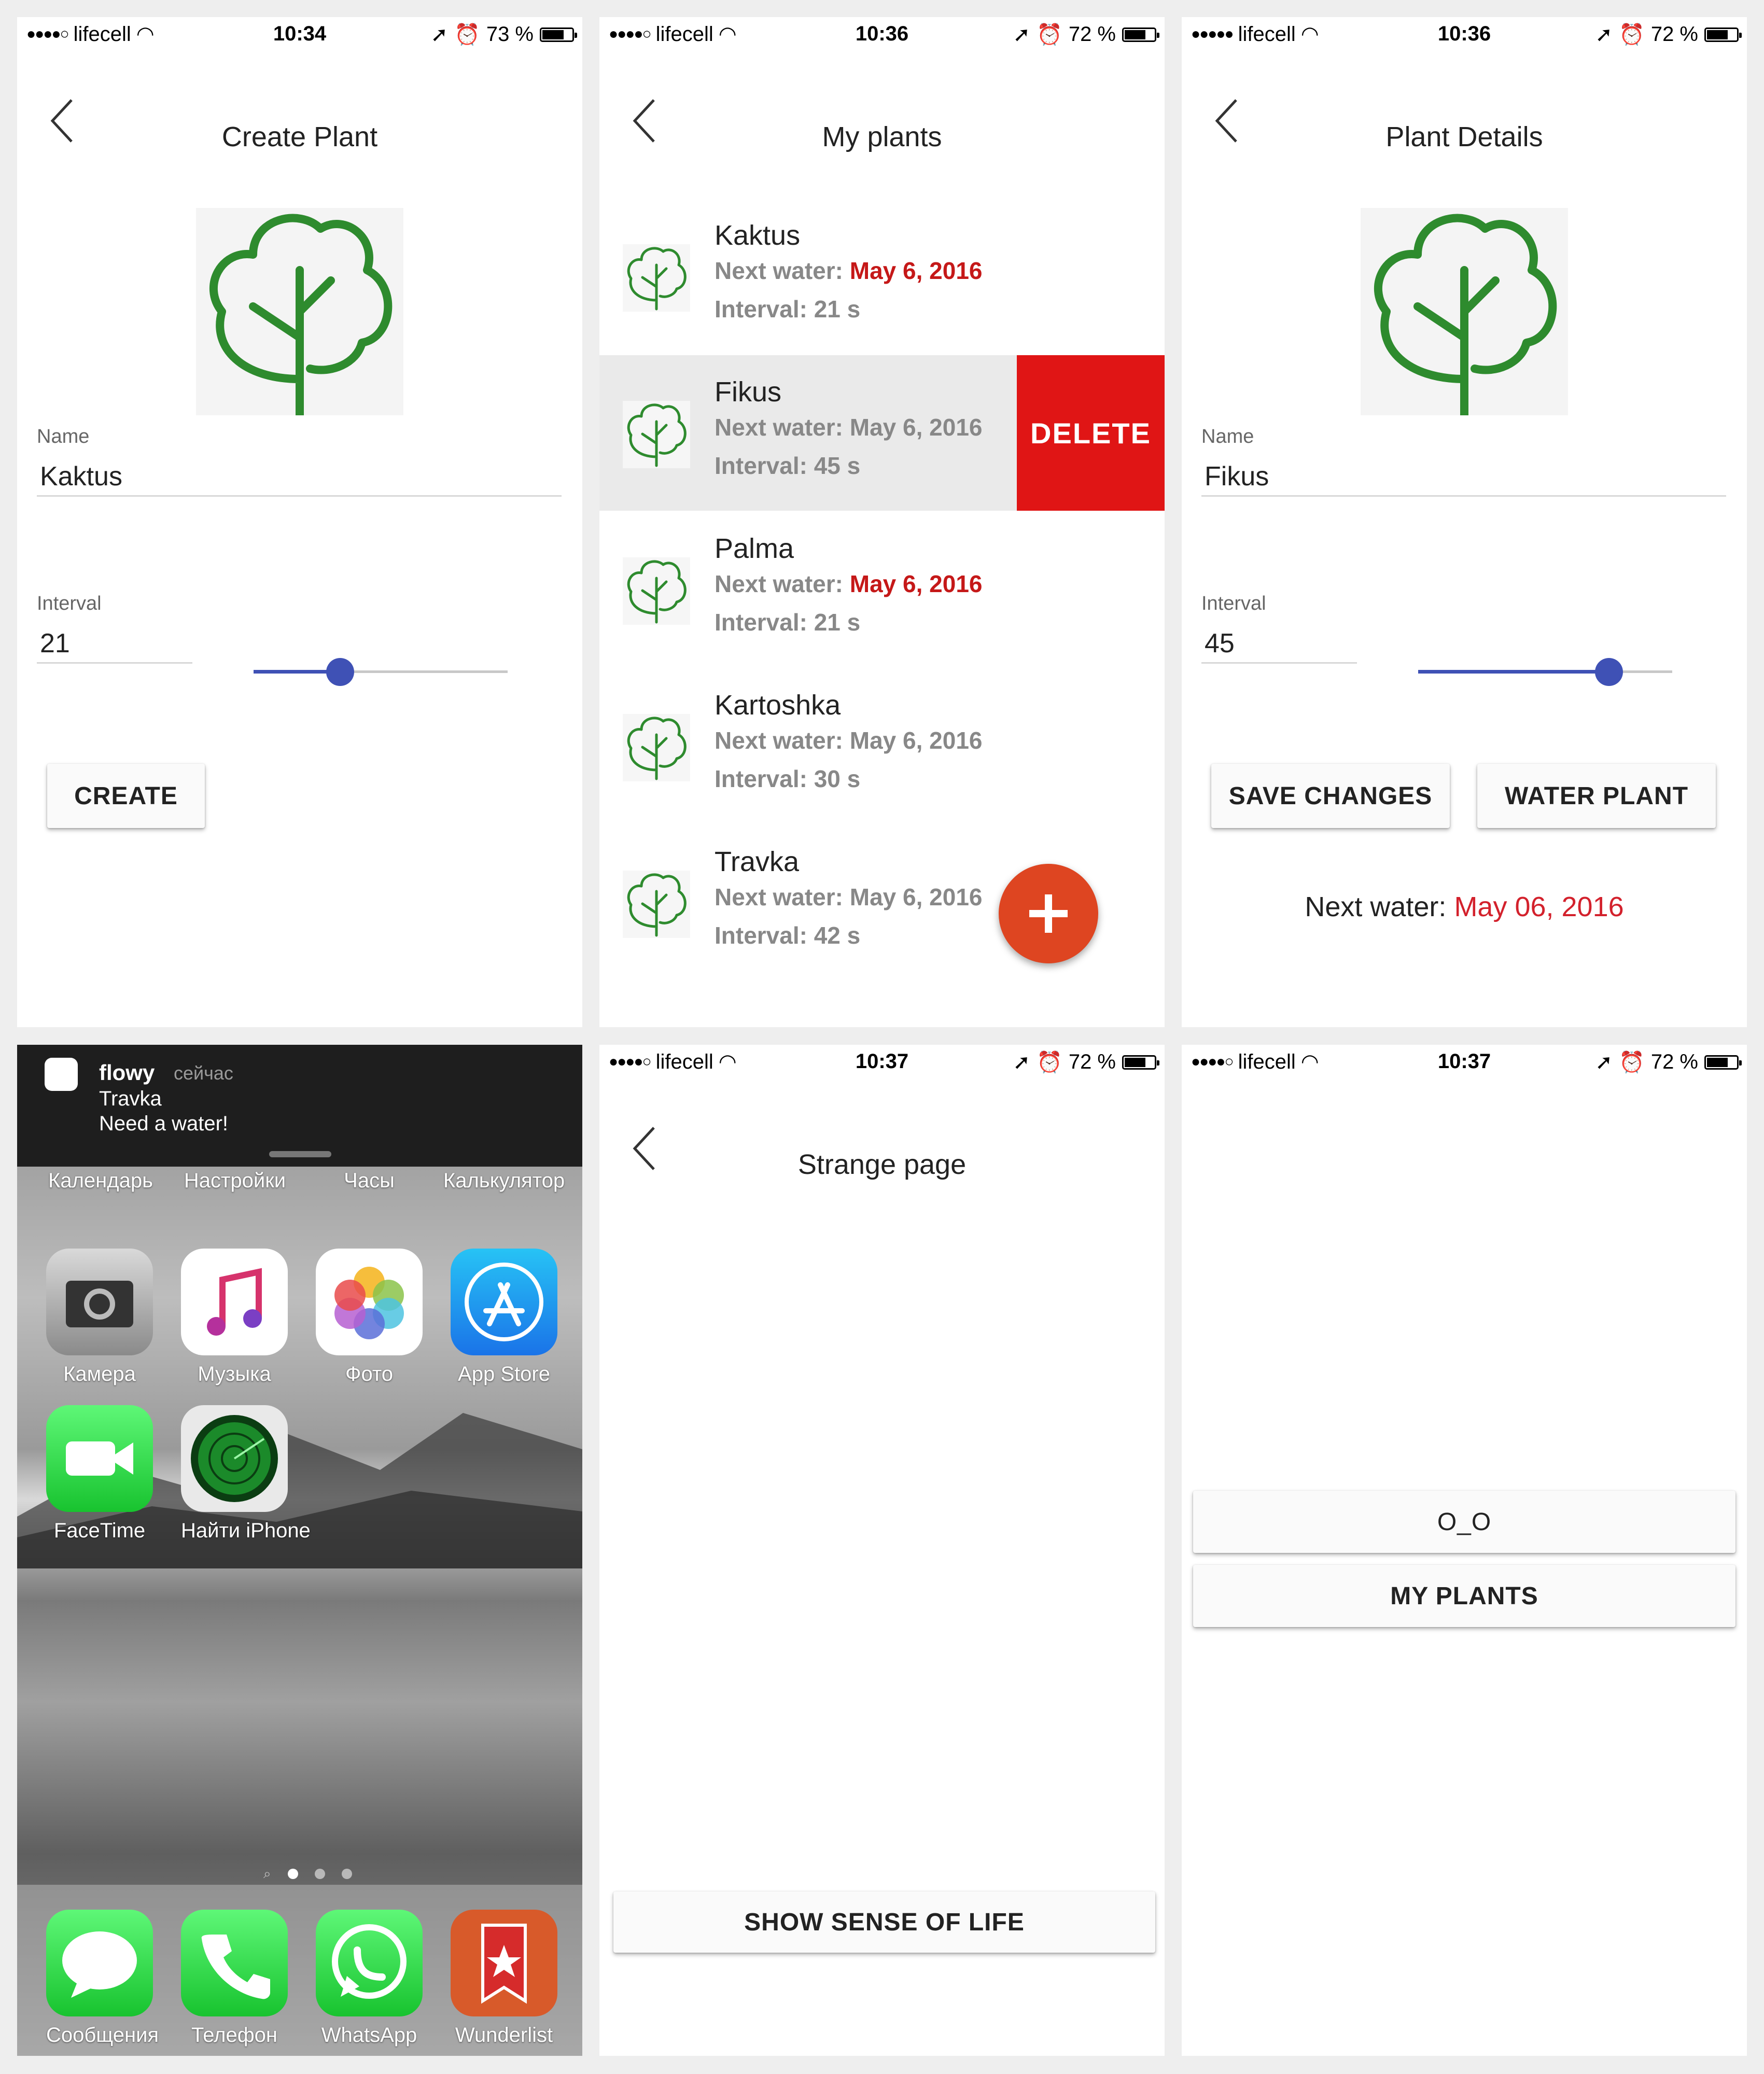  What do you see at coordinates (246, 1474) in the screenshot?
I see `app-find-iphone: Найти iPhone` at bounding box center [246, 1474].